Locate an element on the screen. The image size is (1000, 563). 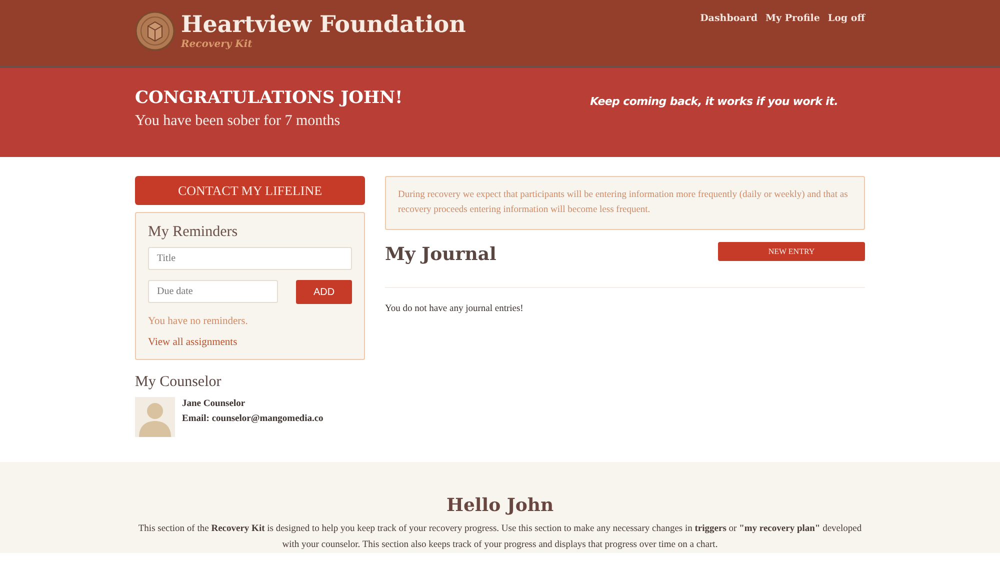
nav-link: Dashboard is located at coordinates (729, 18).